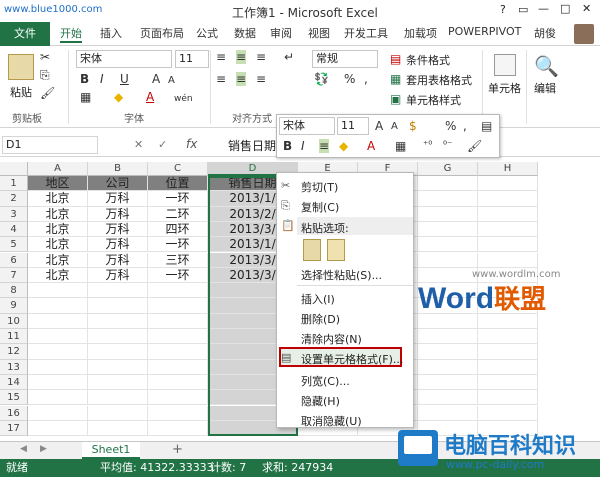 The width and height of the screenshot is (600, 477). I want to click on row-header: 7, so click(14, 275).